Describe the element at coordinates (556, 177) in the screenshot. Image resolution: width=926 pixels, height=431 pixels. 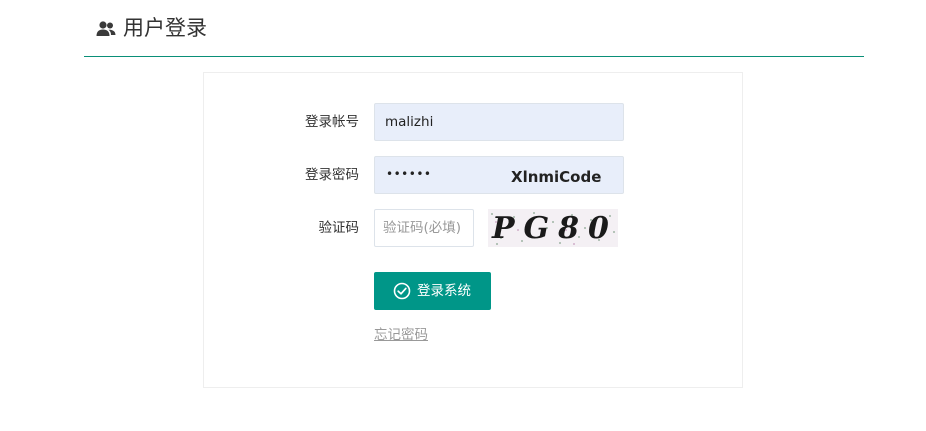
I see `password-watermark: XlnmiCode` at that location.